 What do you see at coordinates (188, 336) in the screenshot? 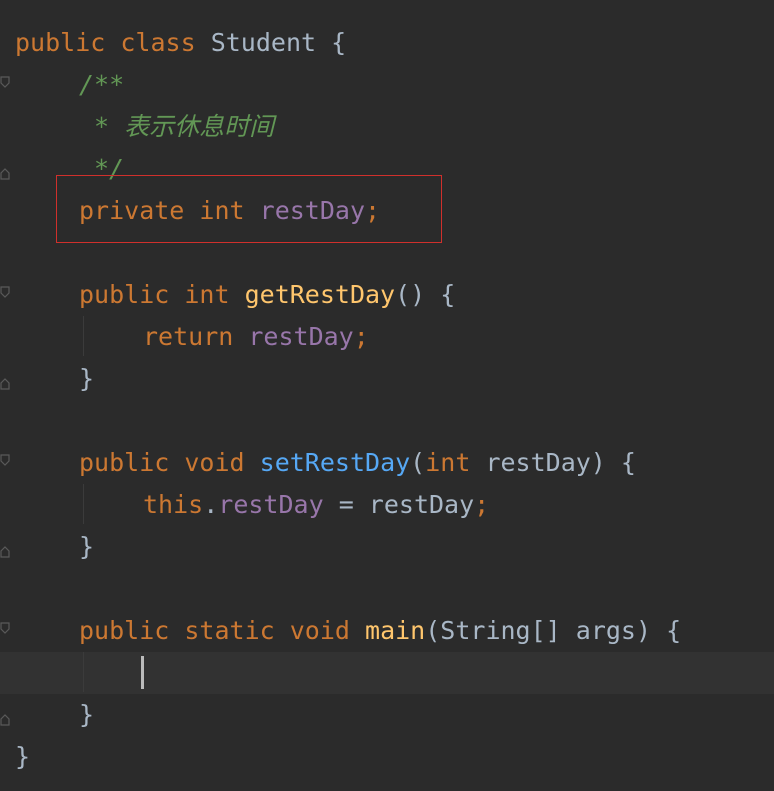
I see `keyword: return` at bounding box center [188, 336].